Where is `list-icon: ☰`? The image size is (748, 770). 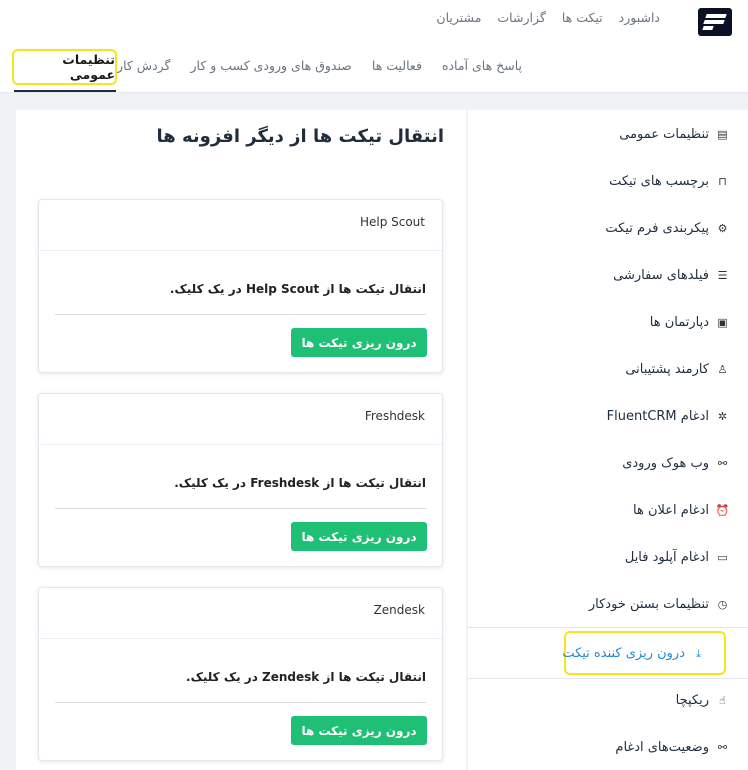
list-icon: ☰ is located at coordinates (722, 275).